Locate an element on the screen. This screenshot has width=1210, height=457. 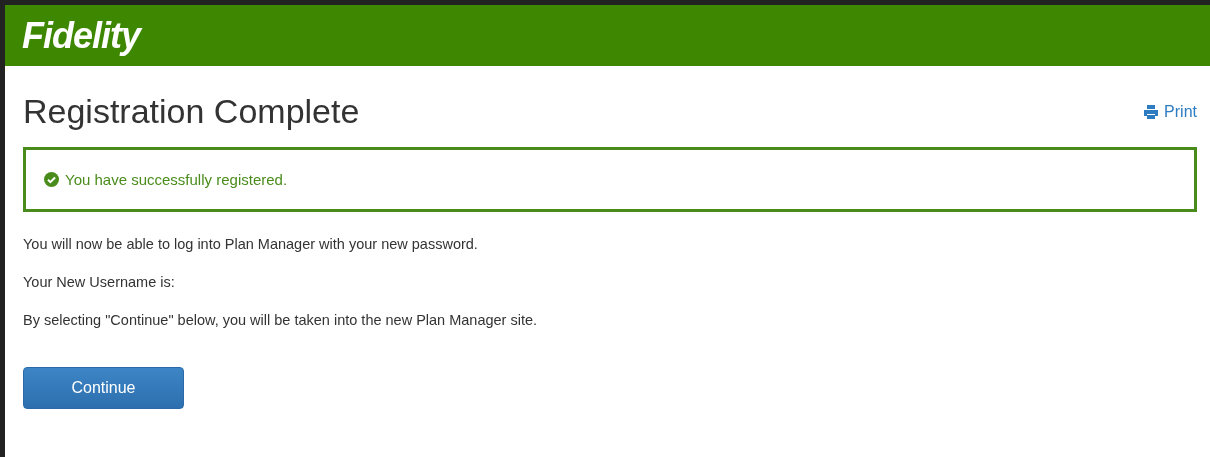
logo: Fidelity is located at coordinates (81, 35).